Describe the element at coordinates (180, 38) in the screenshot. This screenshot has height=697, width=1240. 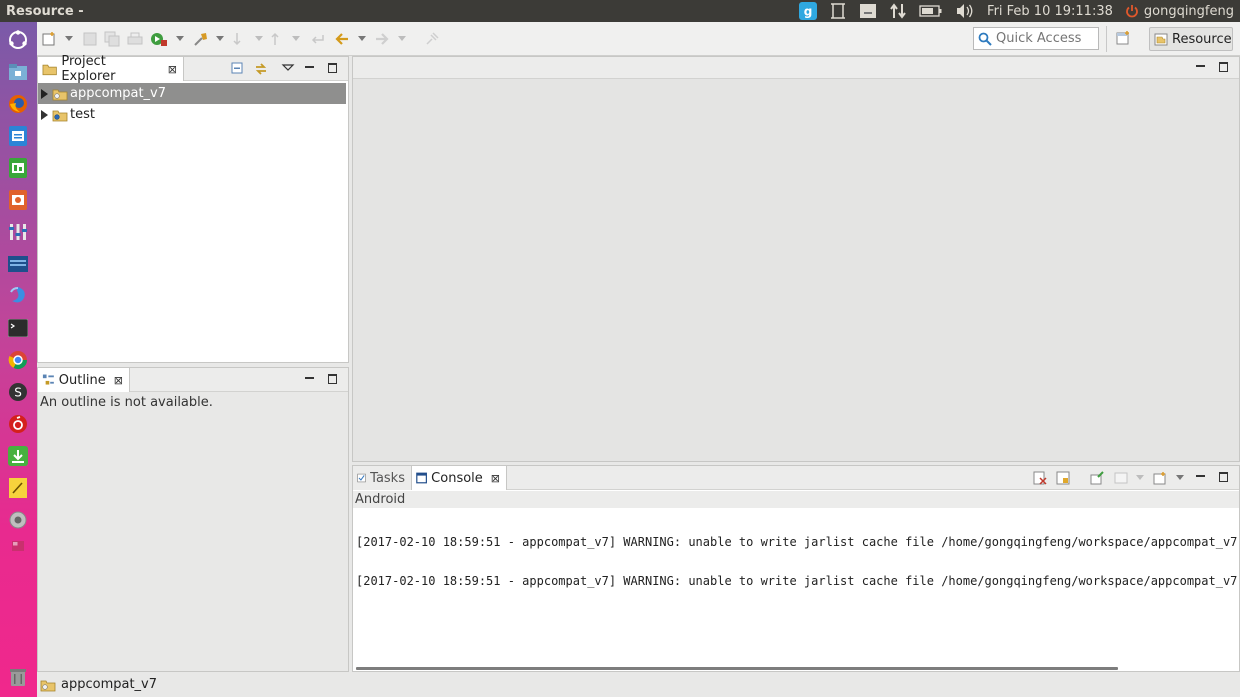
I see `run-dropdown-icon` at that location.